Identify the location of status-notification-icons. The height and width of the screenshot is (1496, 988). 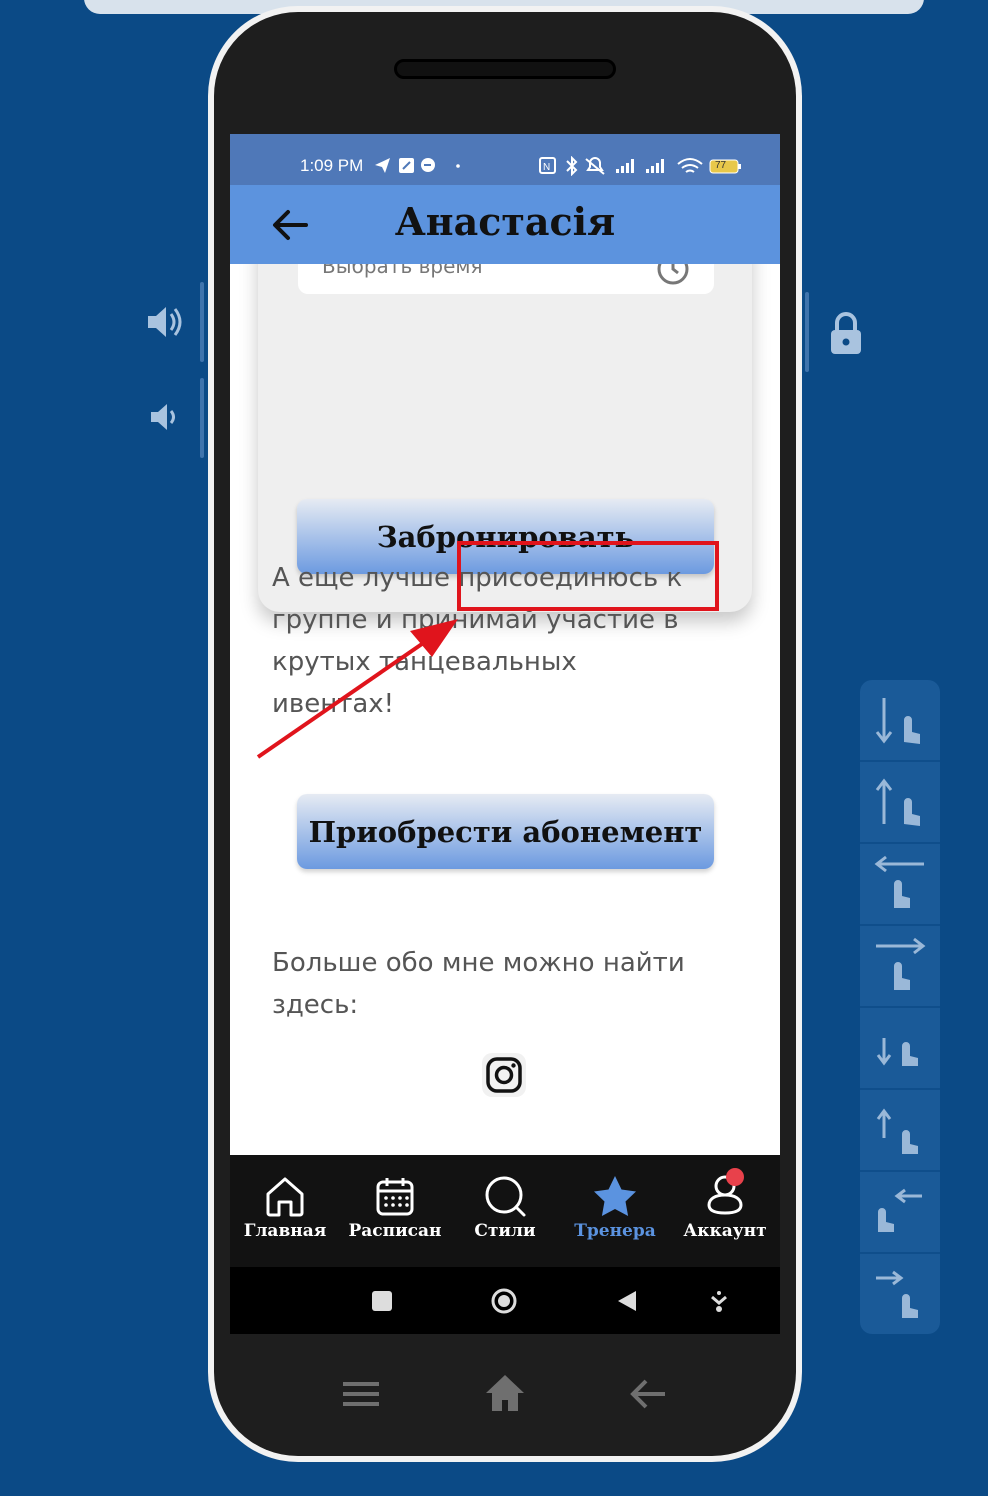
(417, 165).